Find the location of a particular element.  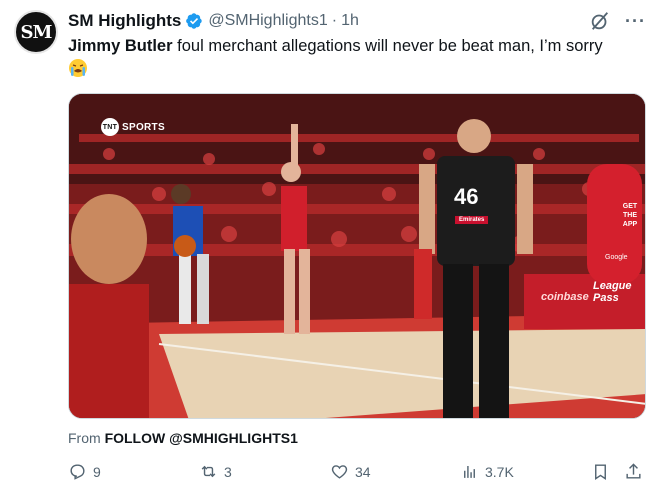

share-icon is located at coordinates (633, 471).